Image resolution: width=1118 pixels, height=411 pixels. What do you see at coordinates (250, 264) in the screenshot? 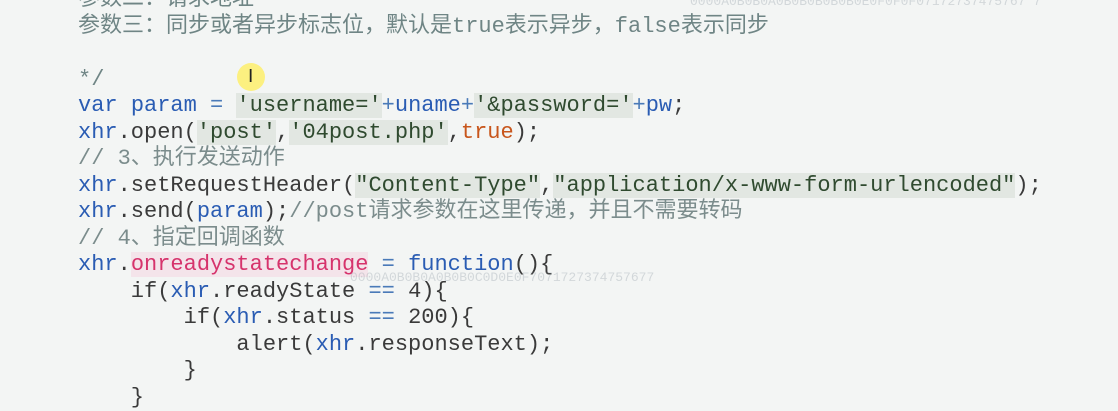
I see `code-token-ev: onreadystatechange` at bounding box center [250, 264].